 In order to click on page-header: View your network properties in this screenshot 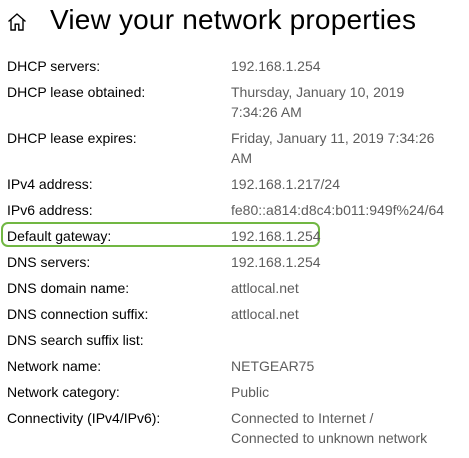, I will do `click(234, 24)`.